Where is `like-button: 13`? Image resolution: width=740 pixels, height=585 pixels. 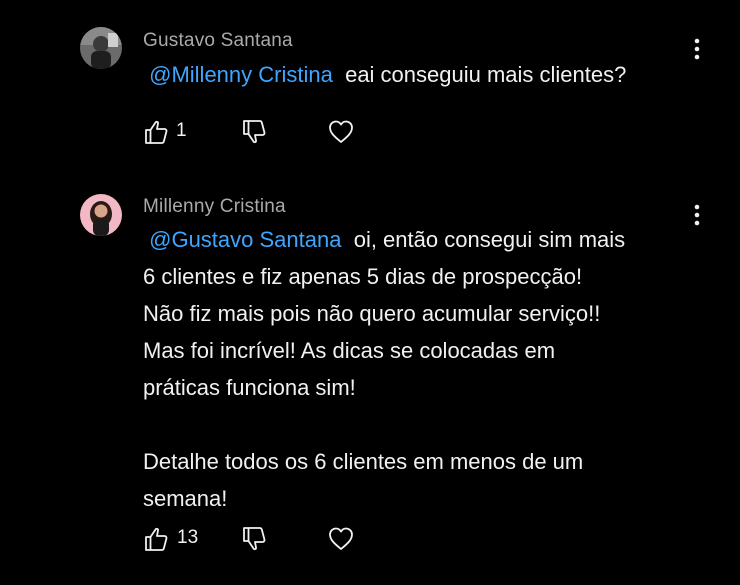 like-button: 13 is located at coordinates (173, 539).